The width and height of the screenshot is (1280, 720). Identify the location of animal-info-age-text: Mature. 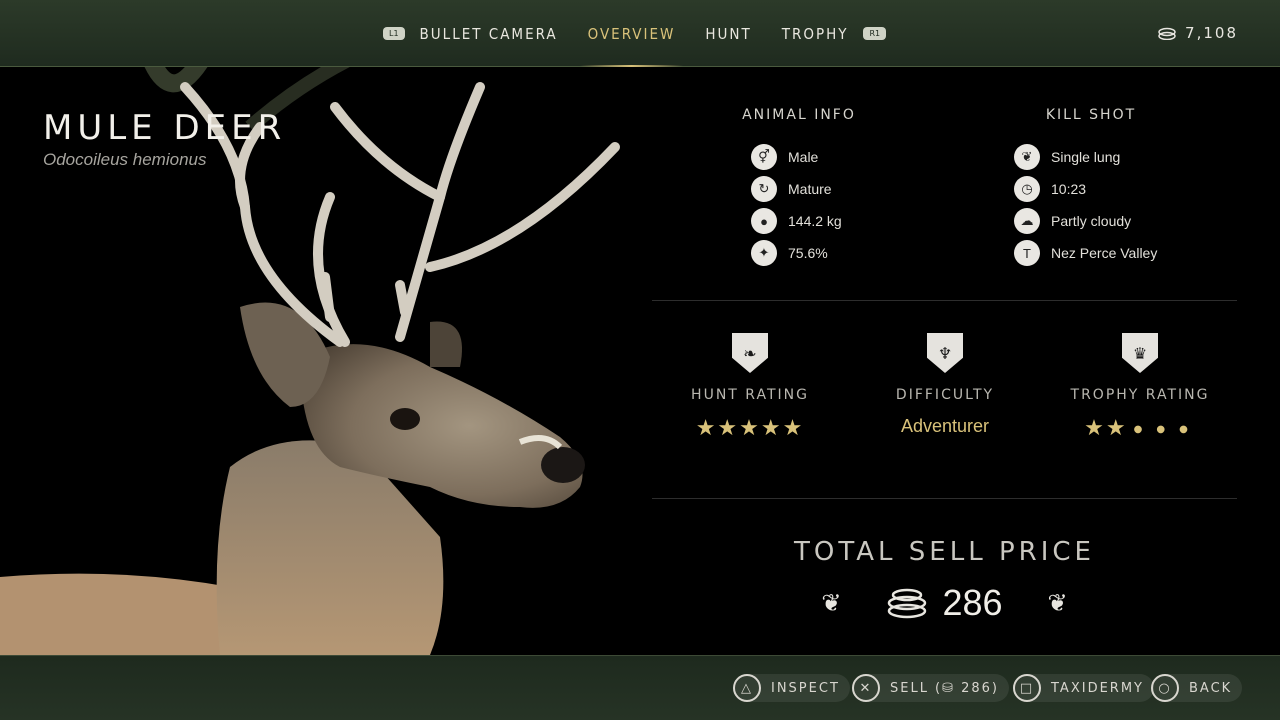
(810, 189).